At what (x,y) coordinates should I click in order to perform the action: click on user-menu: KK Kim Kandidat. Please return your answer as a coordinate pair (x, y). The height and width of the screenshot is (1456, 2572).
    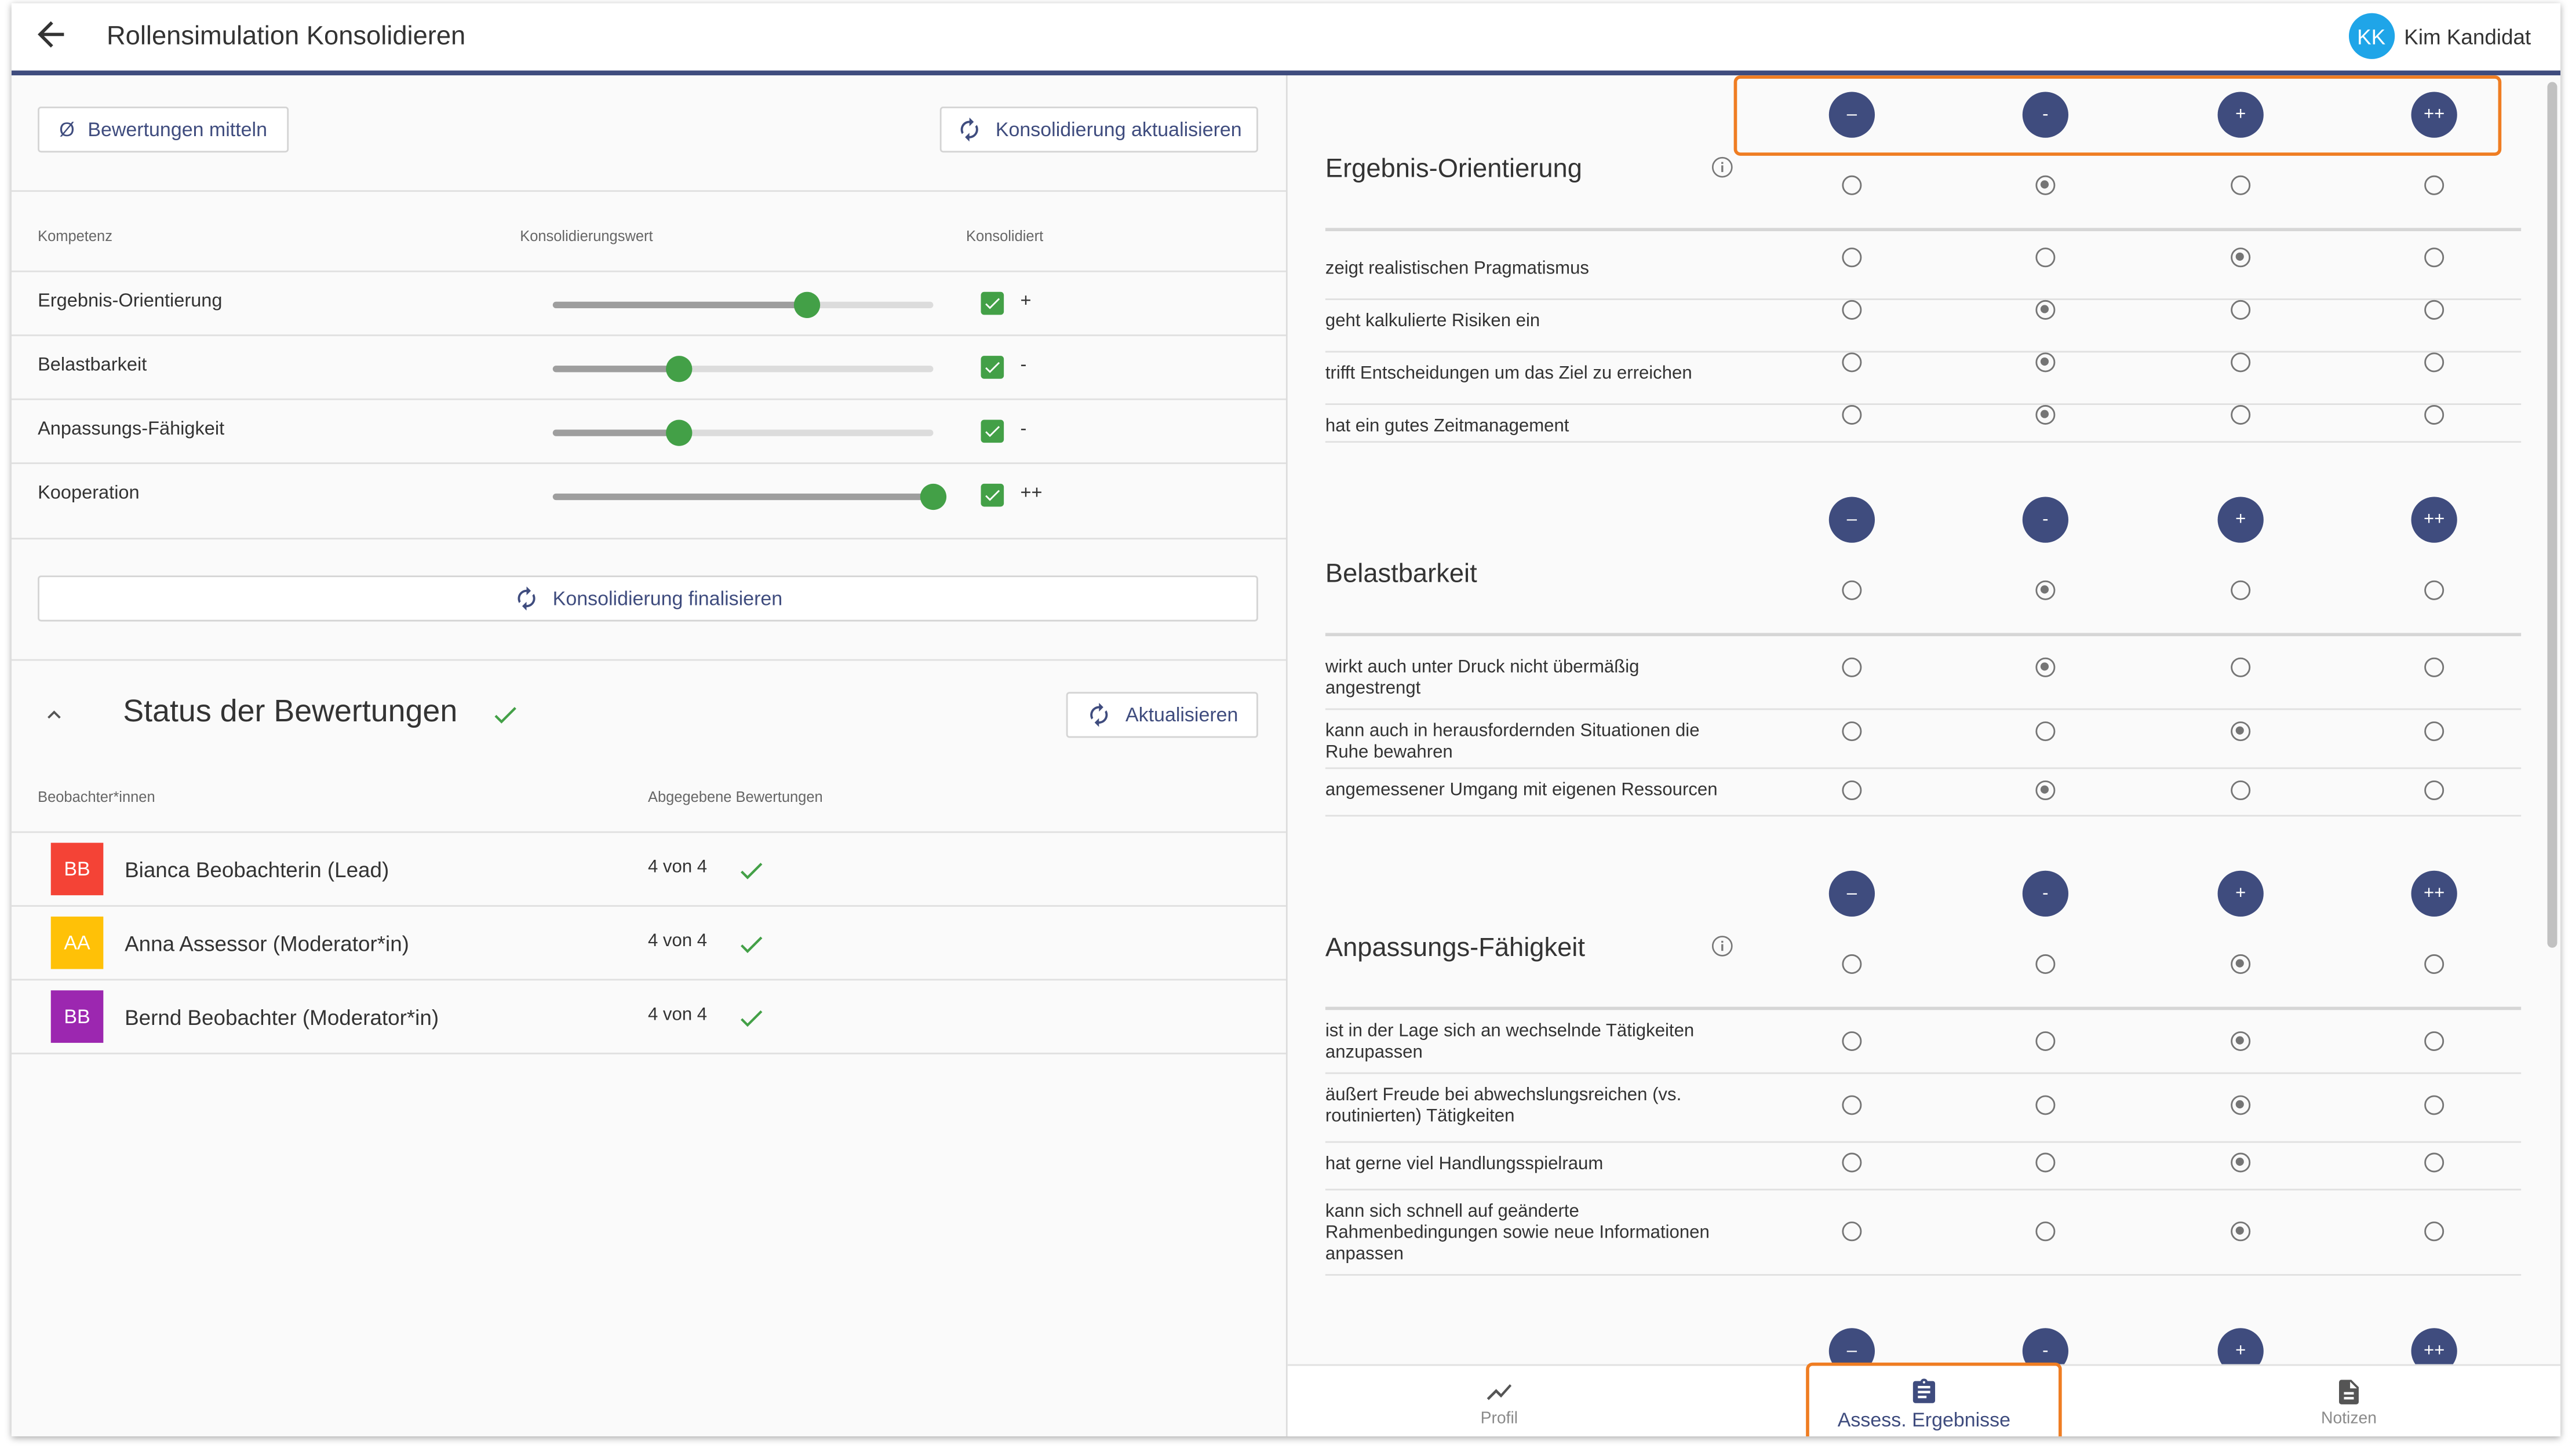
    Looking at the image, I should click on (2439, 36).